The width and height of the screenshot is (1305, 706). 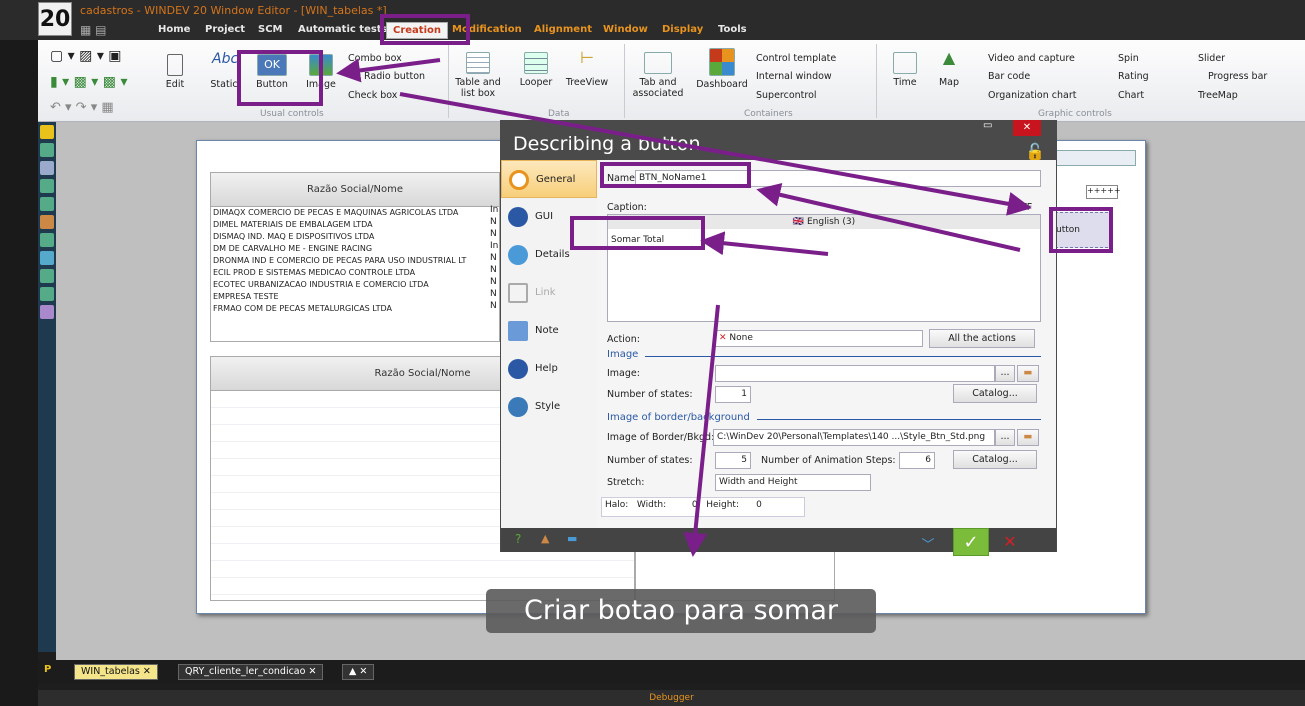 What do you see at coordinates (280, 78) in the screenshot?
I see `highlight-button-control` at bounding box center [280, 78].